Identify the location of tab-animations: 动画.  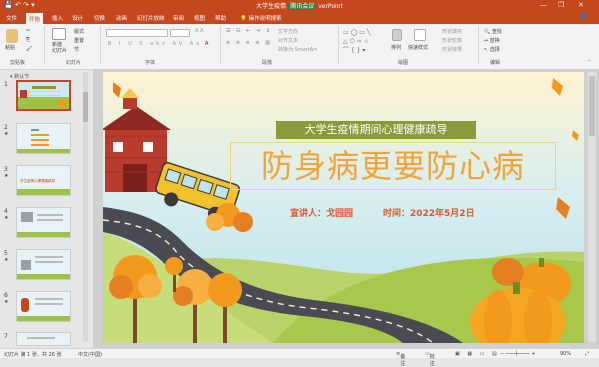
(121, 18).